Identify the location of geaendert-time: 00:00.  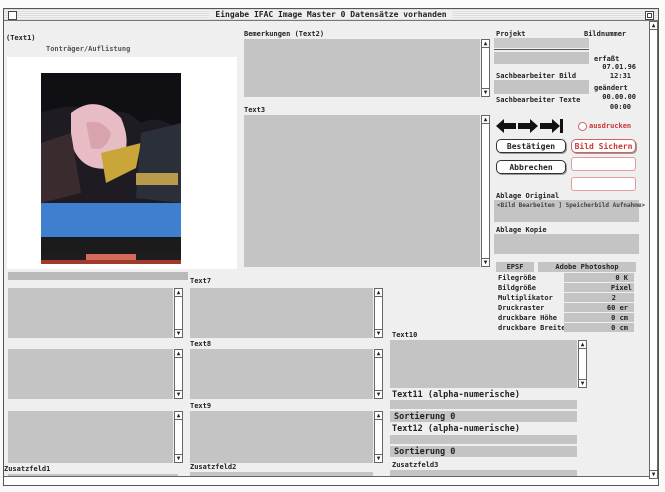
(620, 107).